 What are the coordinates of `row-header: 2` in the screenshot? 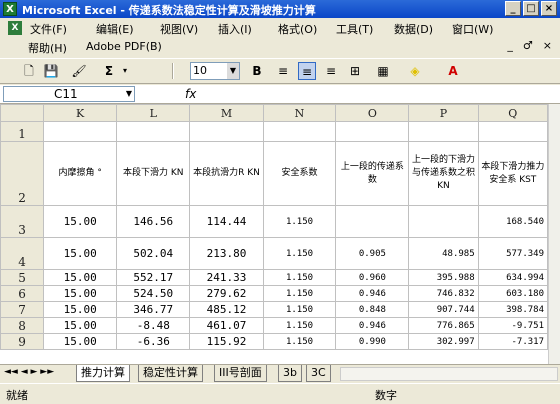 It's located at (22, 173).